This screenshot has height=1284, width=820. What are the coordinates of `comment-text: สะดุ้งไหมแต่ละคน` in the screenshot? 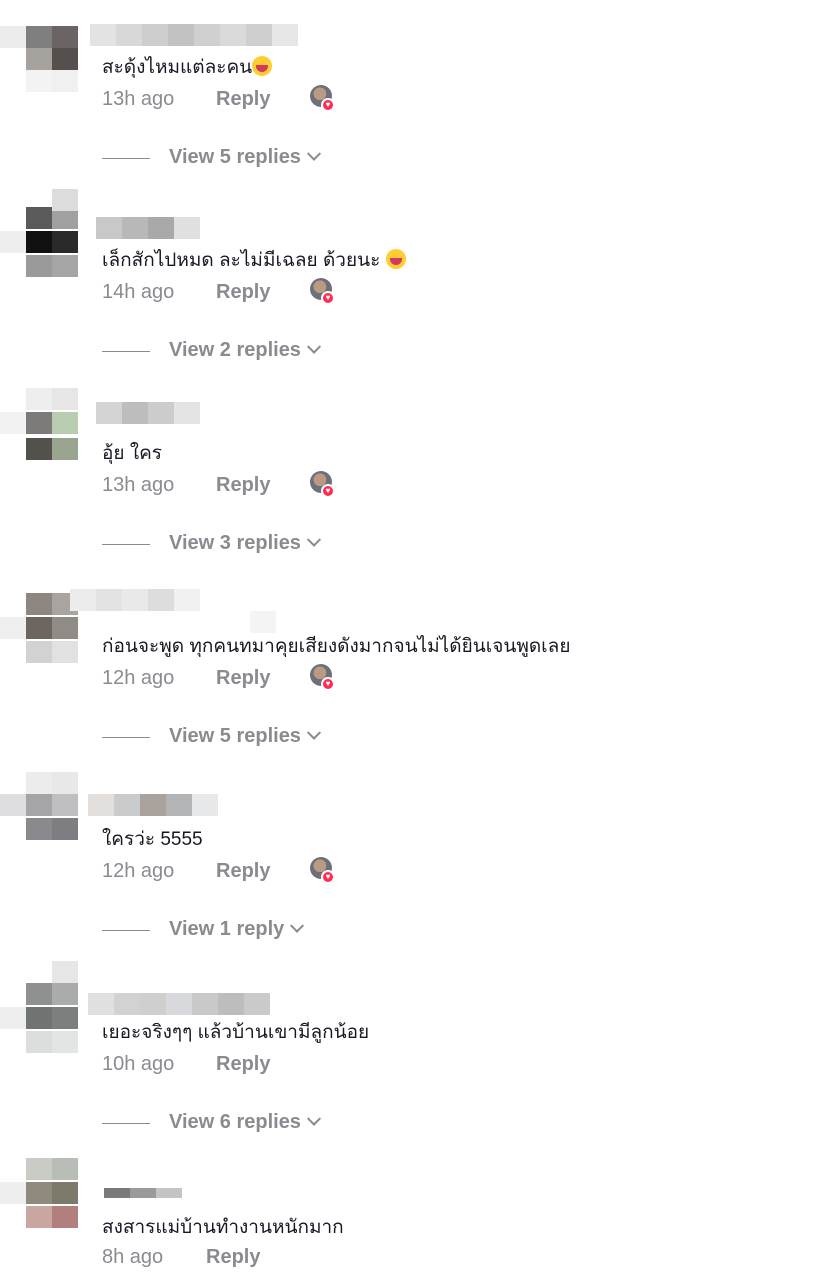 It's located at (187, 67).